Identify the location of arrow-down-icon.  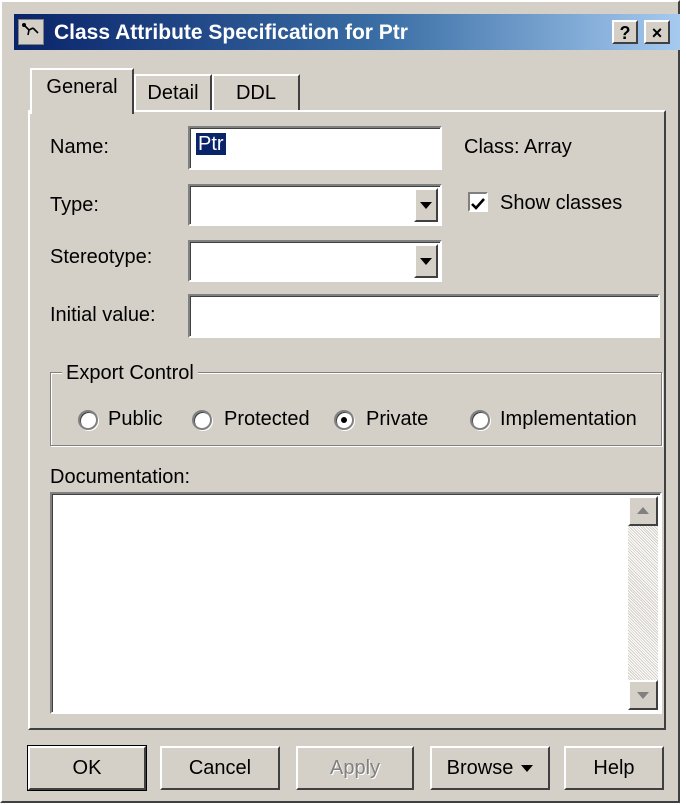
(643, 695).